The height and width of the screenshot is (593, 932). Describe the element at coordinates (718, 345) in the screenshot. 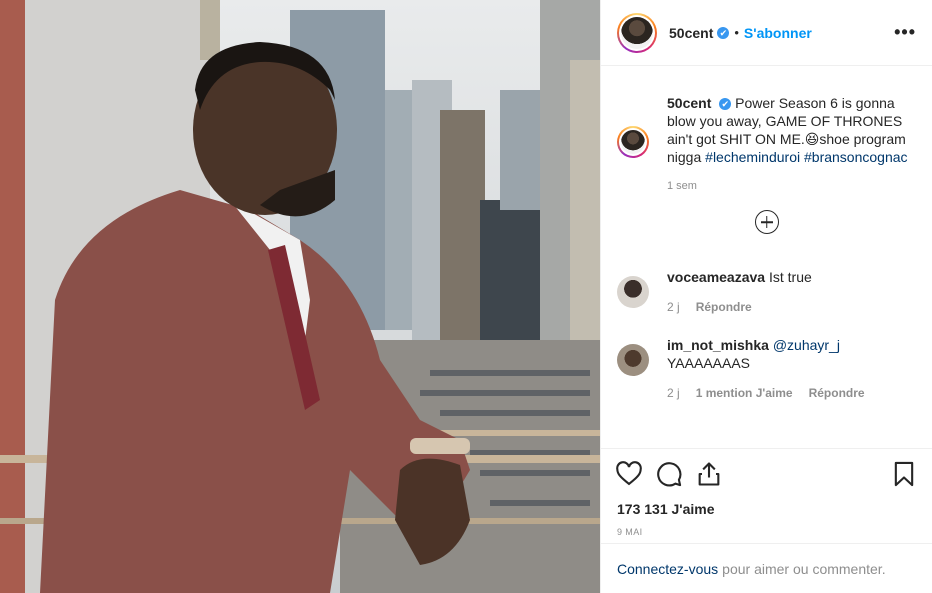

I see `comment-username: im_not_mishka` at that location.